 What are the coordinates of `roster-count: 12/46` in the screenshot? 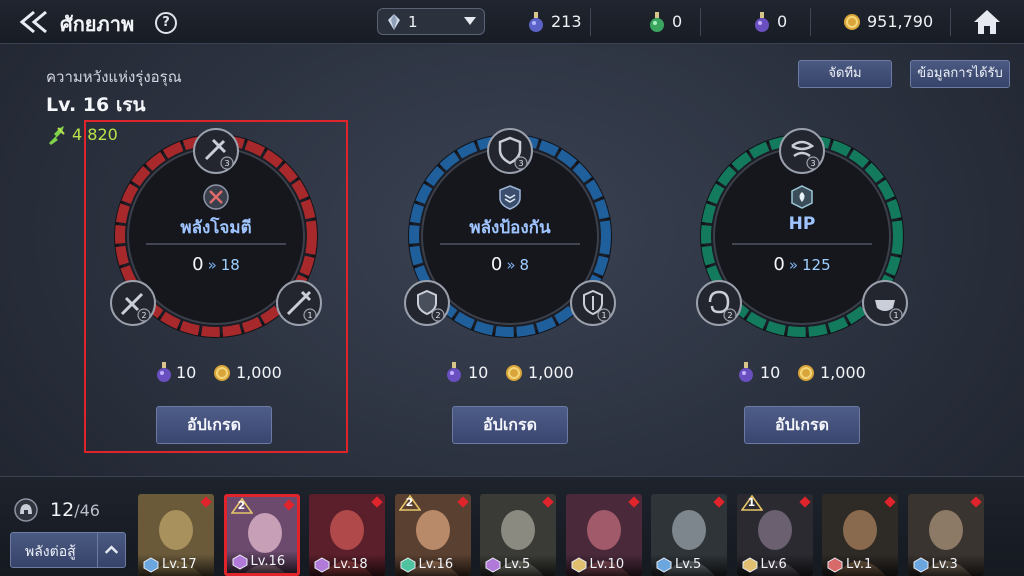 It's located at (75, 510).